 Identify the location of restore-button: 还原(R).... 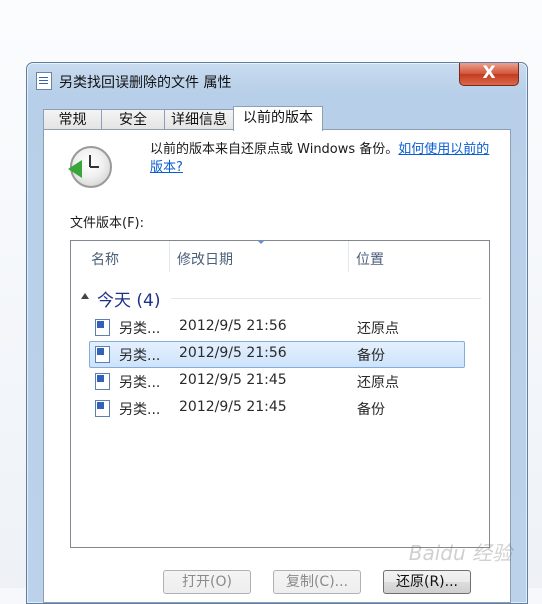
(427, 582).